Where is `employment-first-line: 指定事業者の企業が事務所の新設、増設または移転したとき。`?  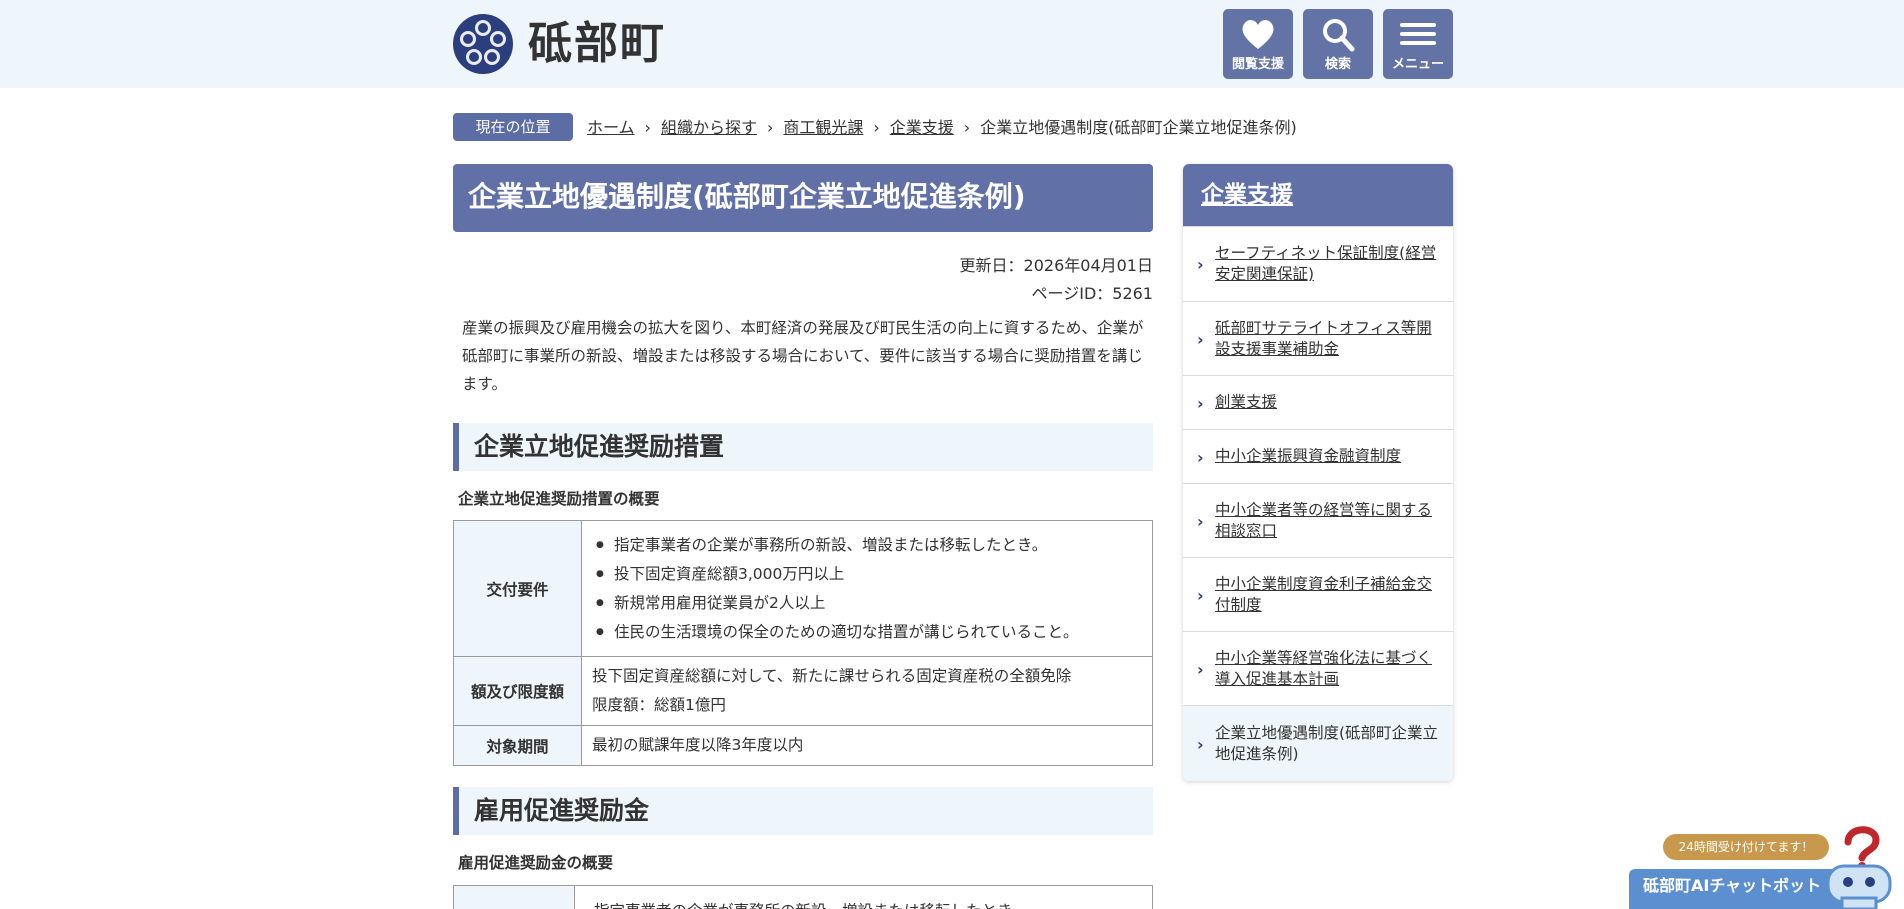 employment-first-line: 指定事業者の企業が事務所の新設、増設または移転したとき。 is located at coordinates (810, 904).